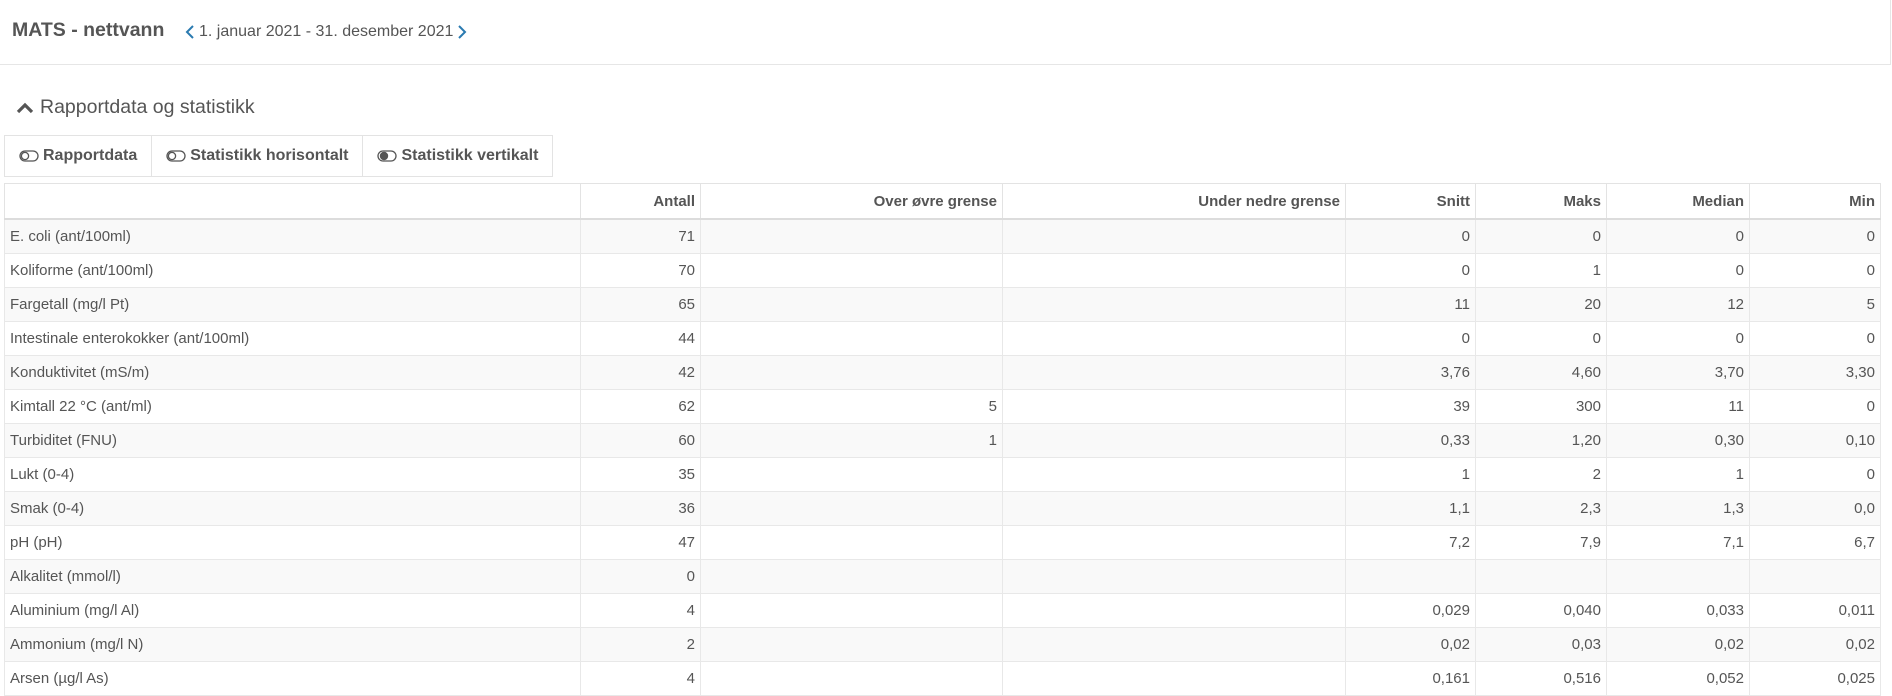 Image resolution: width=1892 pixels, height=696 pixels. I want to click on column-header-over-grense: Over øvre grense, so click(851, 201).